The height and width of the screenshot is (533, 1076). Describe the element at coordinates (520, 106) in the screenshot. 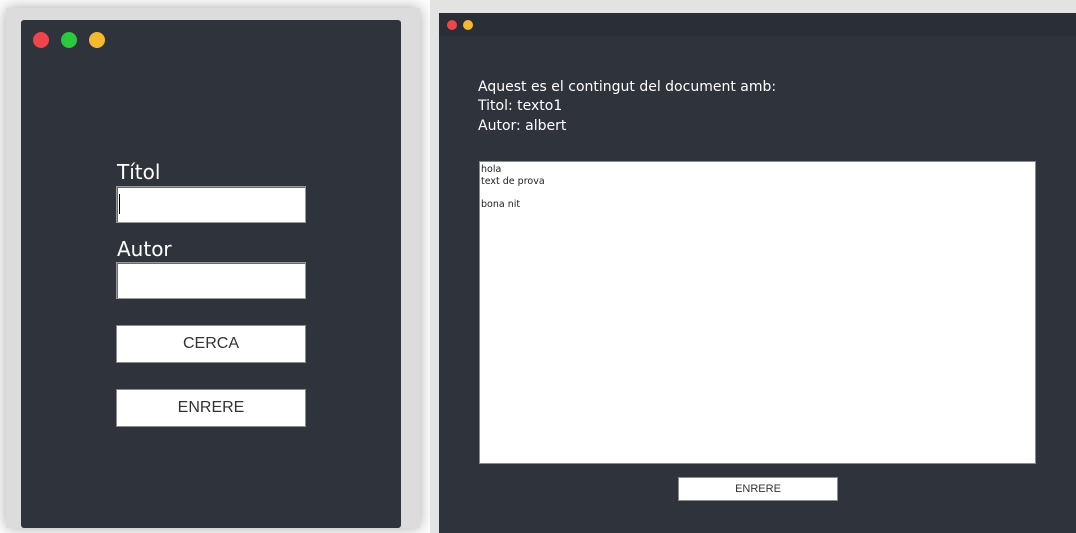

I see `document-title-text: Titol: texto1` at that location.